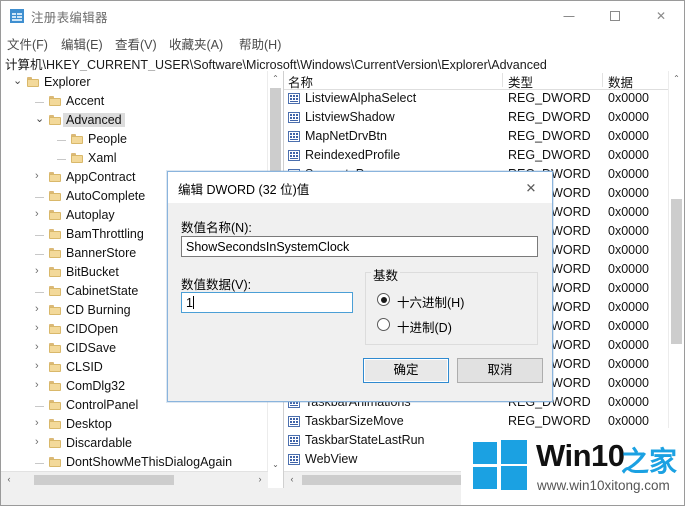 The width and height of the screenshot is (685, 506). I want to click on tree-item-label: CD Burning, so click(98, 310).